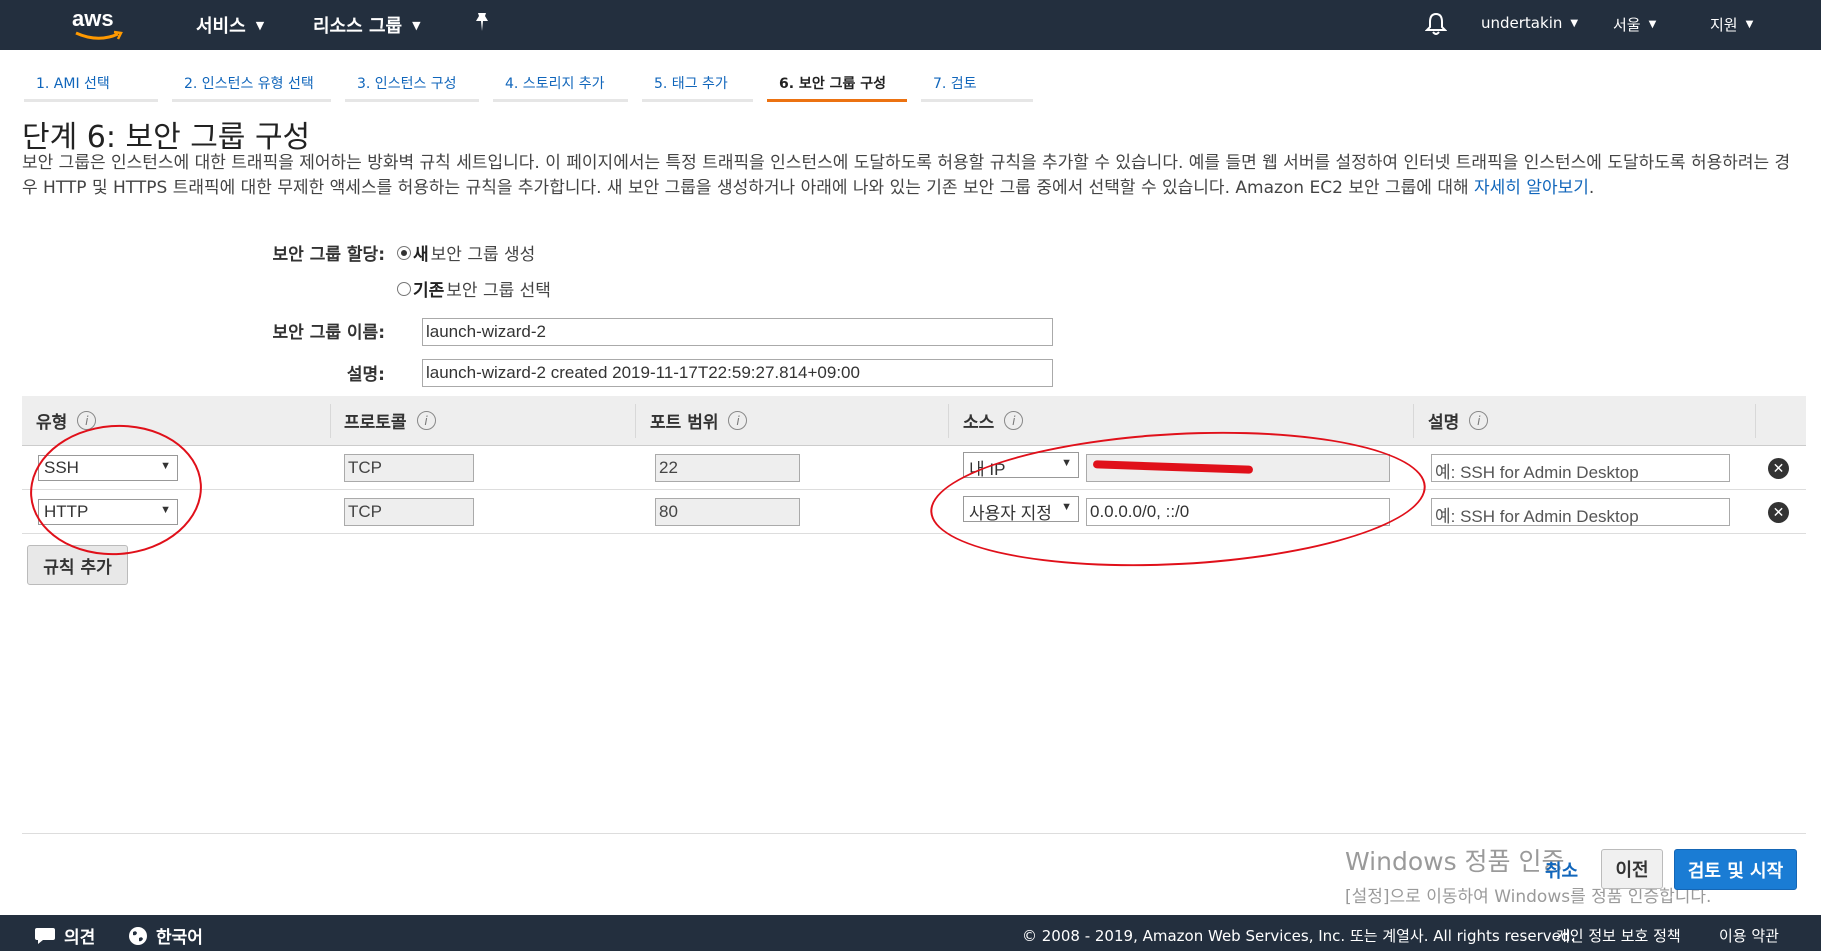  I want to click on learn-more-link: 자세히 알아보기, so click(1531, 188).